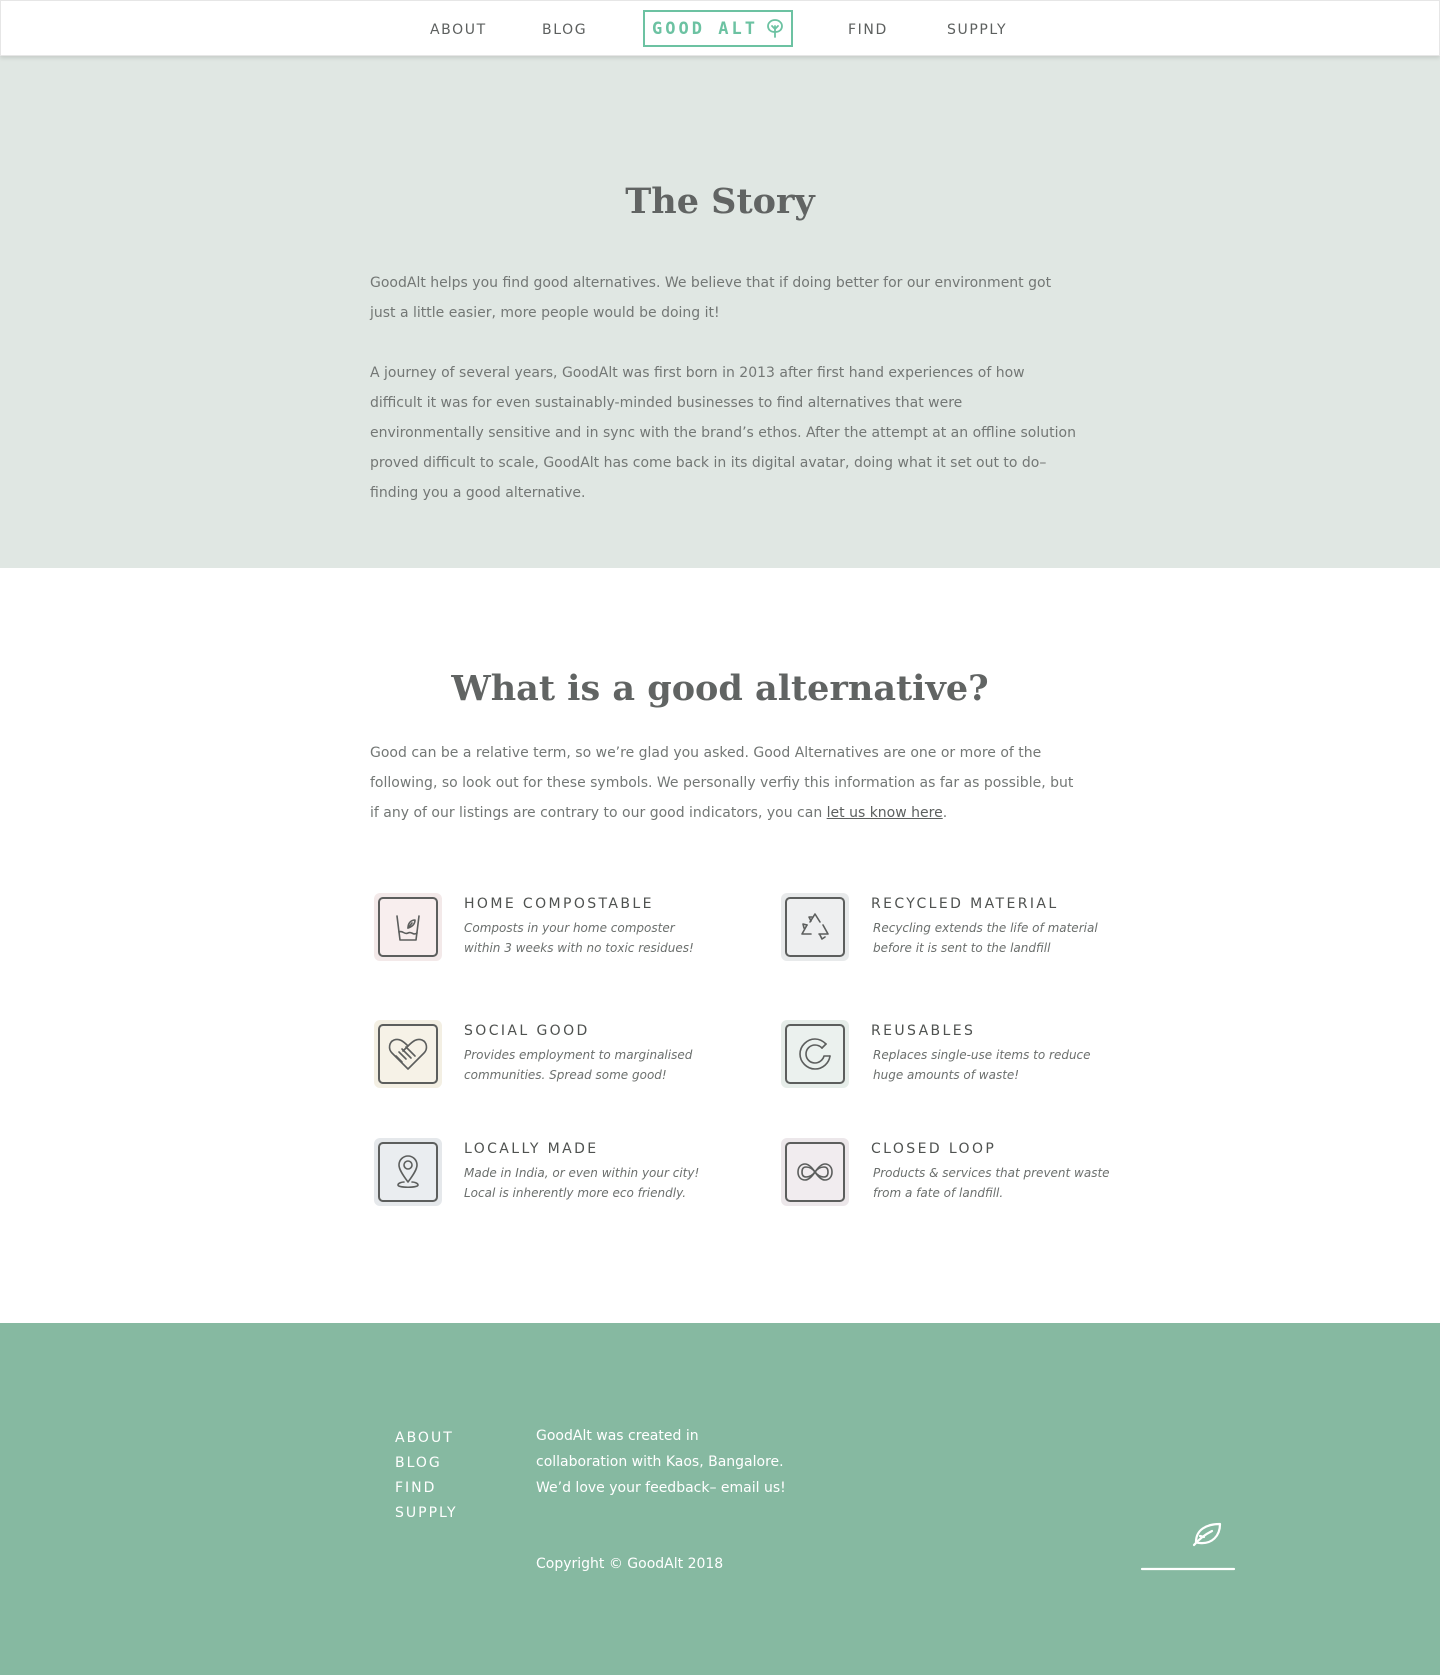 The width and height of the screenshot is (1440, 1675). I want to click on top-nav: ABOUT BLOG GOOD ALT FIND SUPPLY, so click(720, 28).